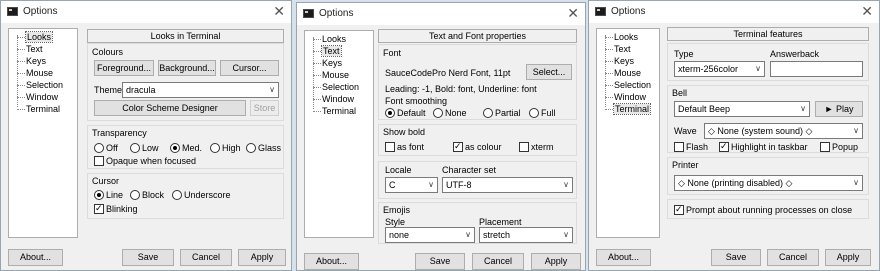 The width and height of the screenshot is (880, 271). What do you see at coordinates (450, 113) in the screenshot?
I see `smoothing-none-radio: None` at bounding box center [450, 113].